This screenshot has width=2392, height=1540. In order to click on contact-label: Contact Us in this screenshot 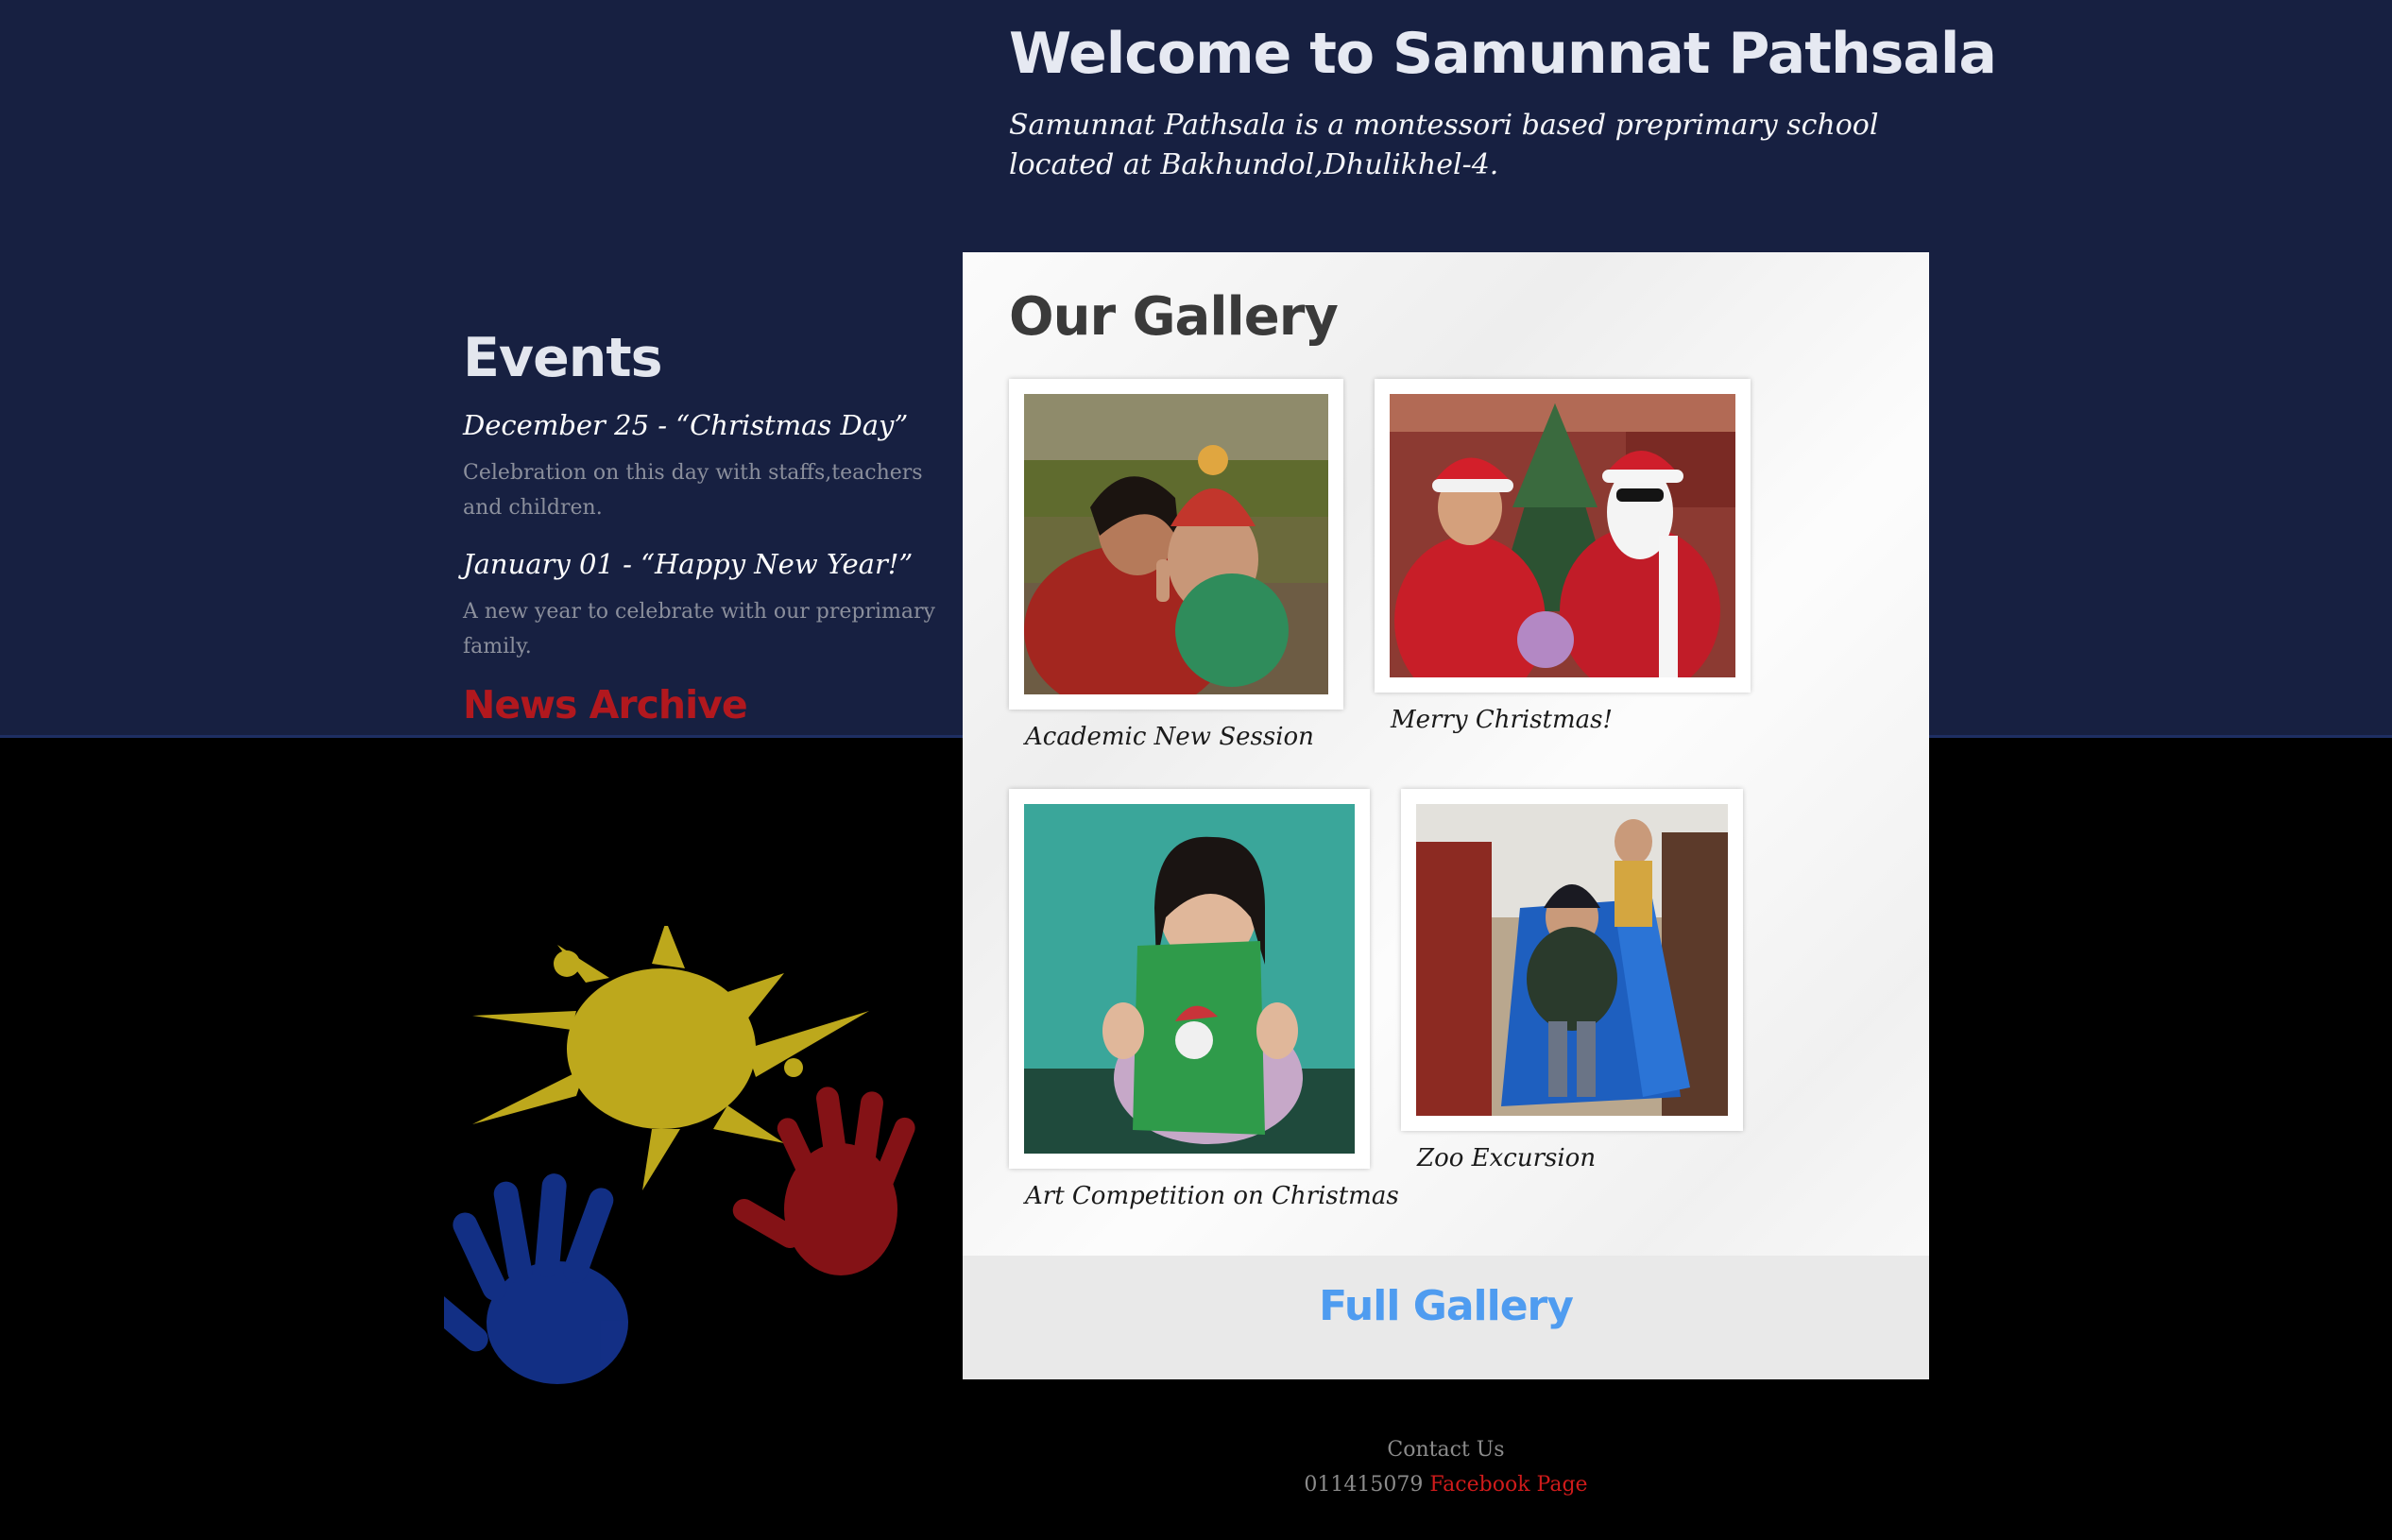, I will do `click(1446, 1450)`.